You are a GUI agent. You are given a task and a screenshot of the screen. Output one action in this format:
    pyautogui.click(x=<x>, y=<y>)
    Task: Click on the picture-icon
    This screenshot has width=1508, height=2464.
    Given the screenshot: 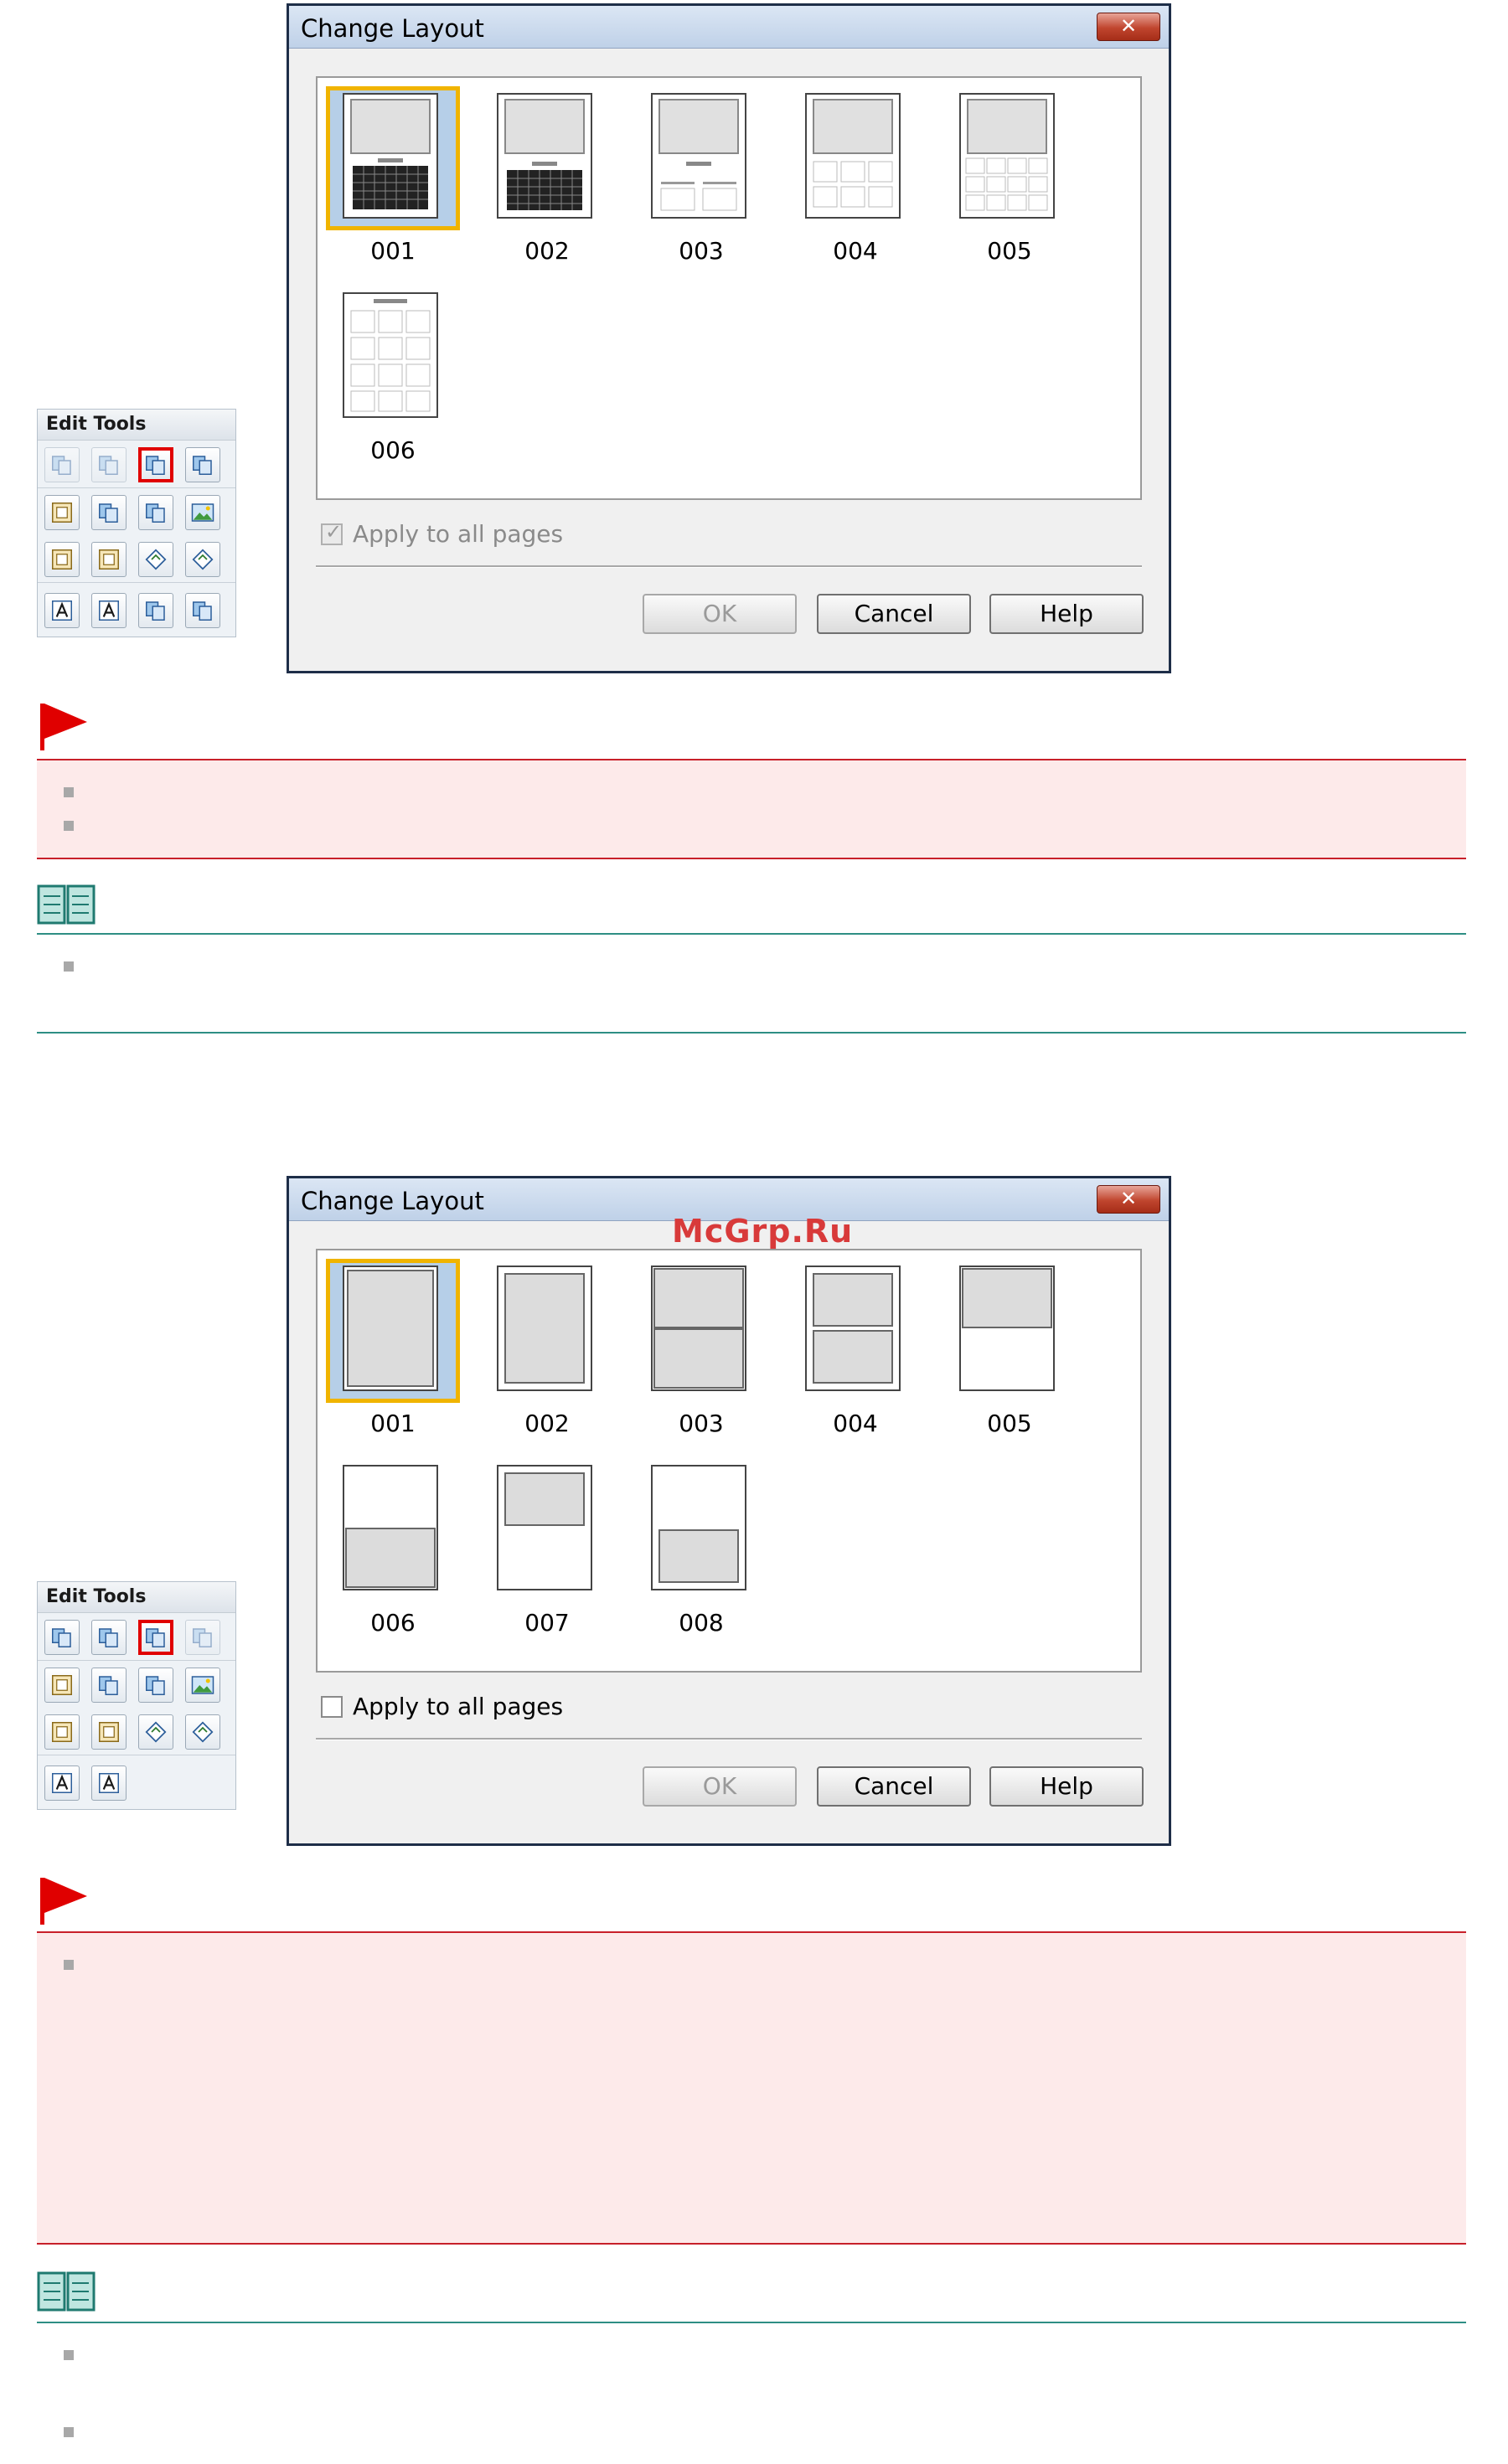 What is the action you would take?
    pyautogui.click(x=202, y=1685)
    